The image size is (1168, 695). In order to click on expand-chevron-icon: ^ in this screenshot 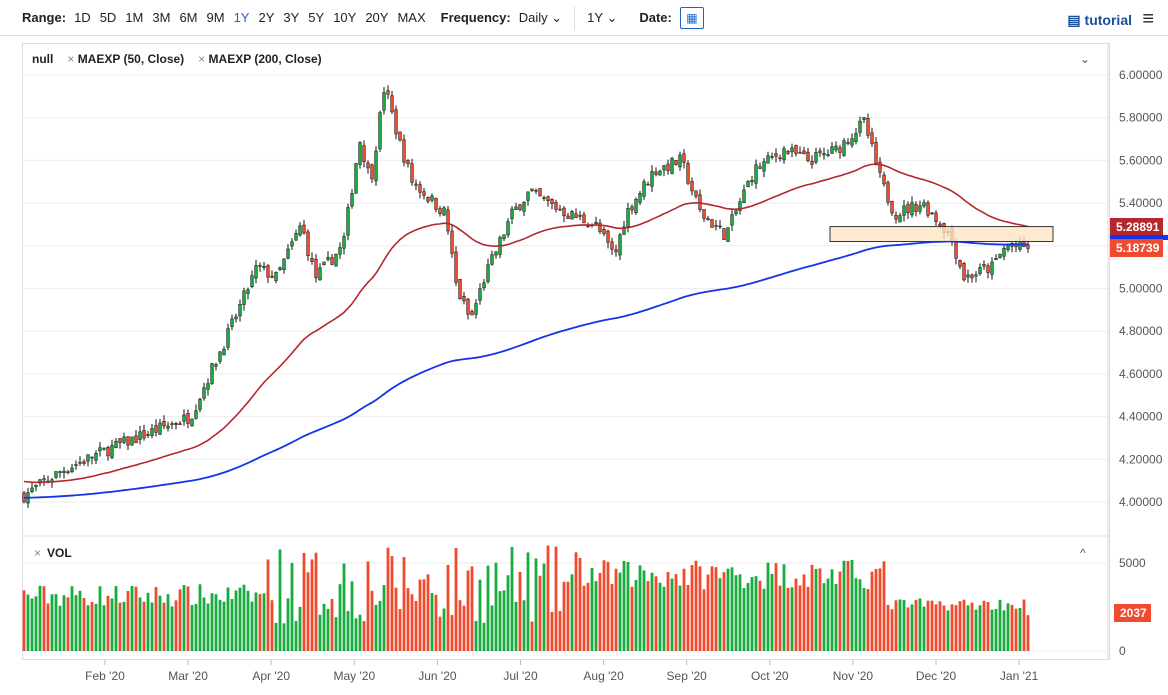, I will do `click(1083, 553)`.